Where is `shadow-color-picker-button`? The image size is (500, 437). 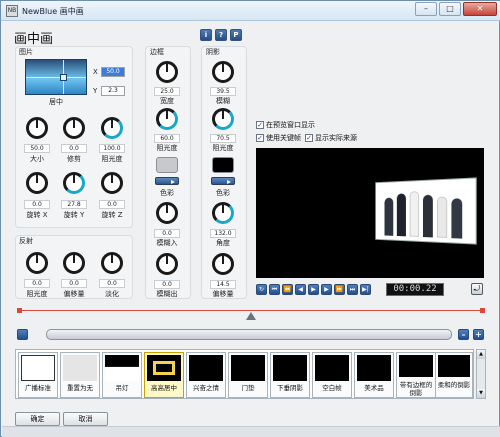
shadow-color-picker-button is located at coordinates (223, 181).